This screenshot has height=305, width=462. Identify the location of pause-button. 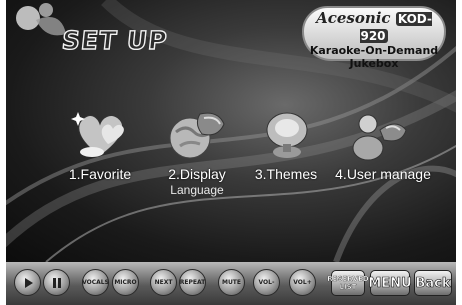
(56, 282).